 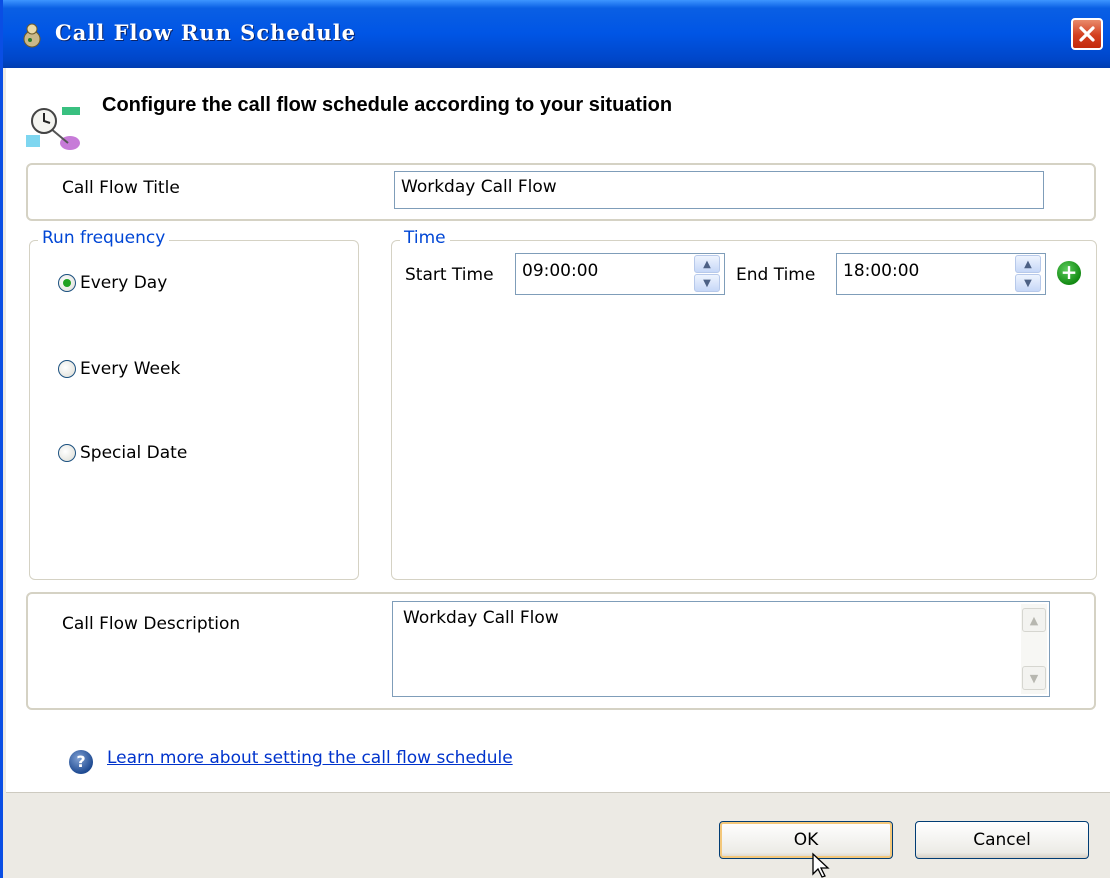 I want to click on call-flow-title-label: Call Flow Title, so click(x=121, y=188).